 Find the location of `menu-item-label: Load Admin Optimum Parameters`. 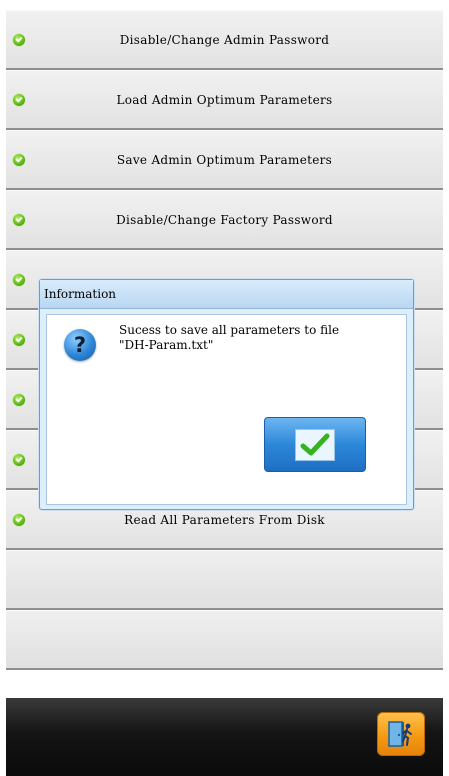

menu-item-label: Load Admin Optimum Parameters is located at coordinates (224, 99).